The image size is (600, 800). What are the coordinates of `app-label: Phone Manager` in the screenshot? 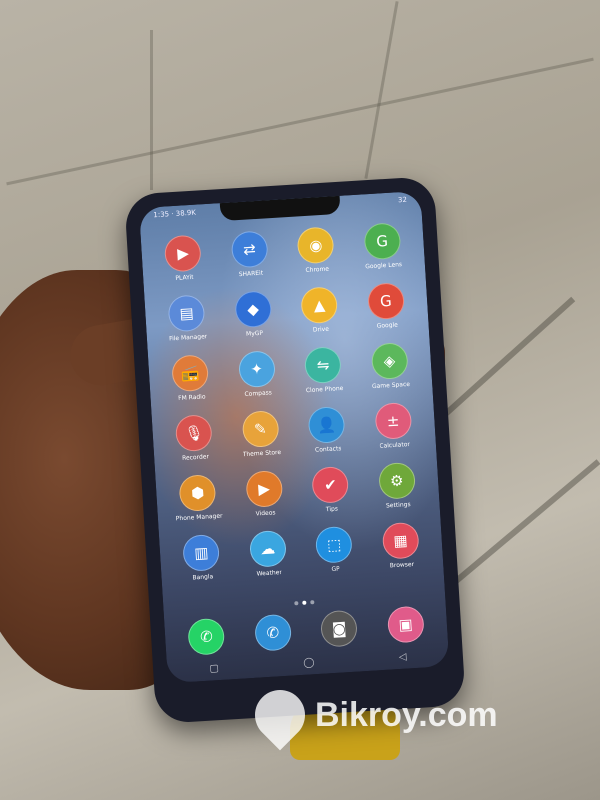 It's located at (199, 517).